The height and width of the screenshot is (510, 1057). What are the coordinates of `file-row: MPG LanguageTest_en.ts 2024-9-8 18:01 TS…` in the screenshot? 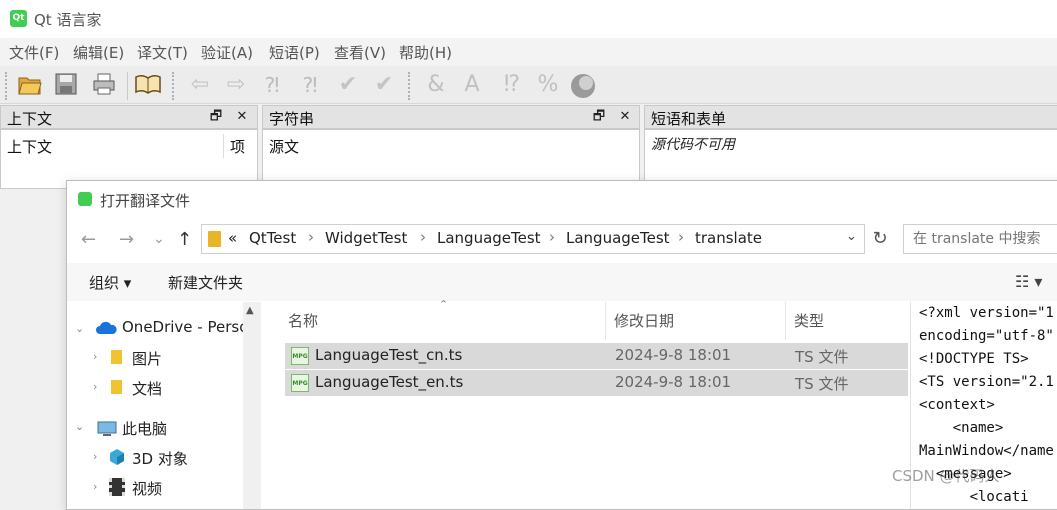 It's located at (596, 383).